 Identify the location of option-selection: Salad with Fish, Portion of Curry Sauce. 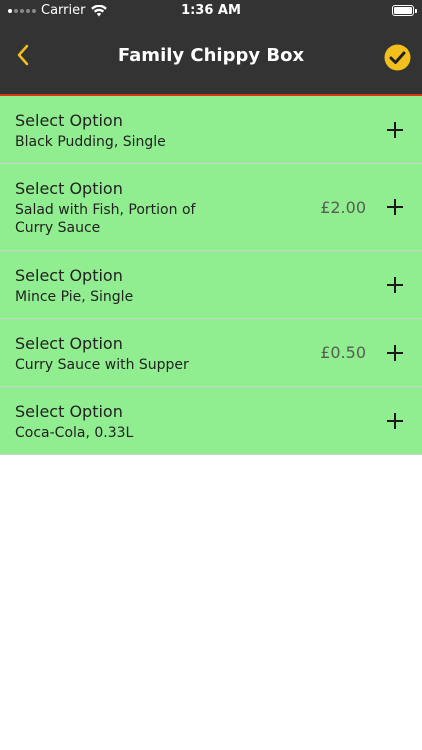
(105, 219).